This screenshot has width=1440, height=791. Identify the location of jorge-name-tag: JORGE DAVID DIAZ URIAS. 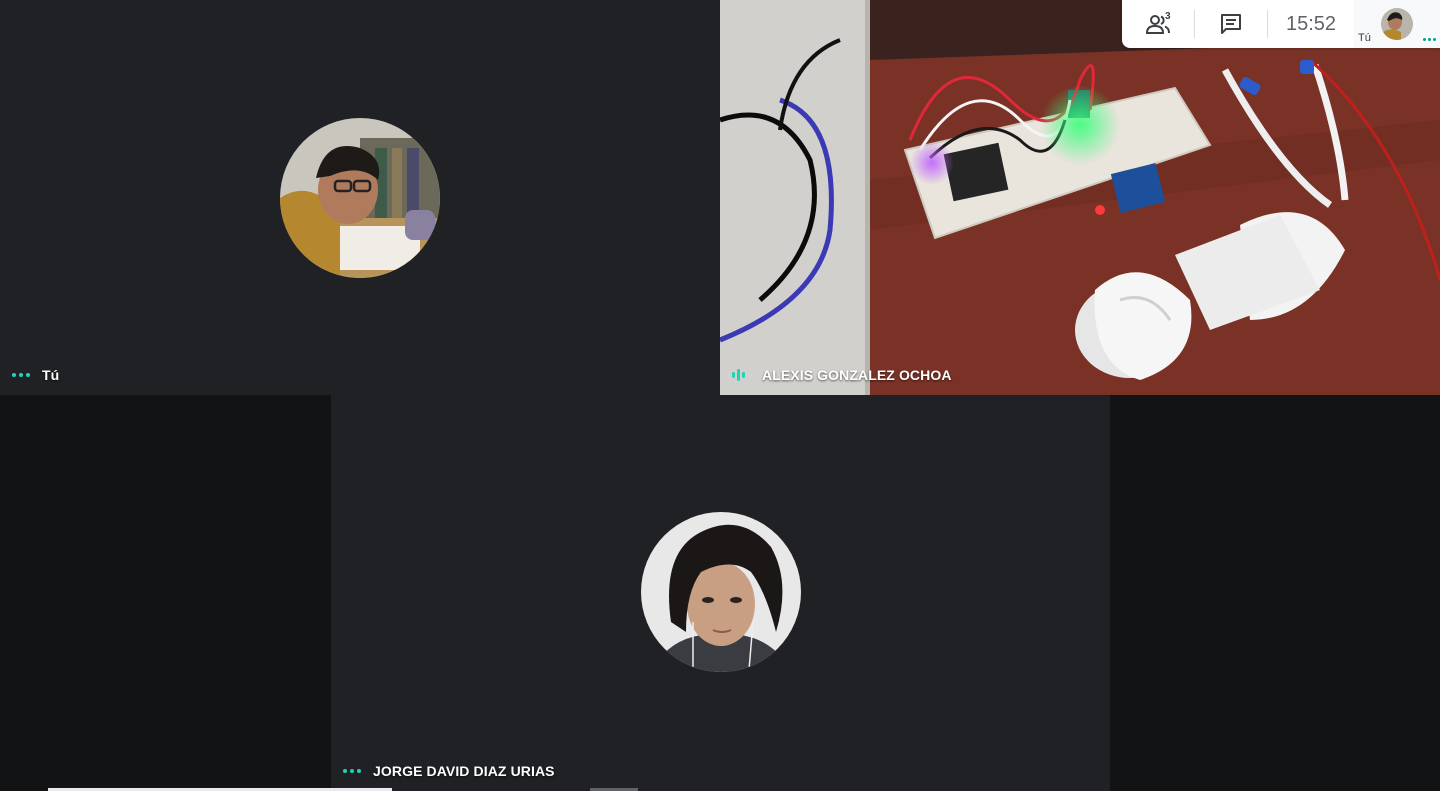
(449, 771).